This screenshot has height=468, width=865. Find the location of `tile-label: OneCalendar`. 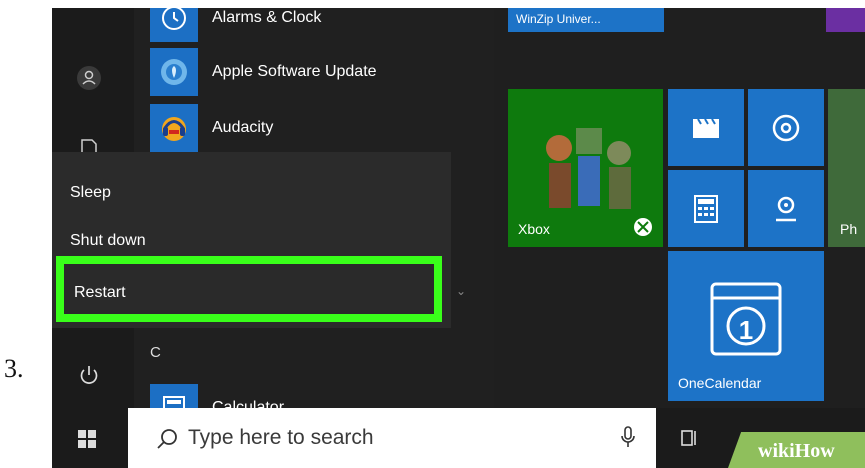

tile-label: OneCalendar is located at coordinates (720, 383).